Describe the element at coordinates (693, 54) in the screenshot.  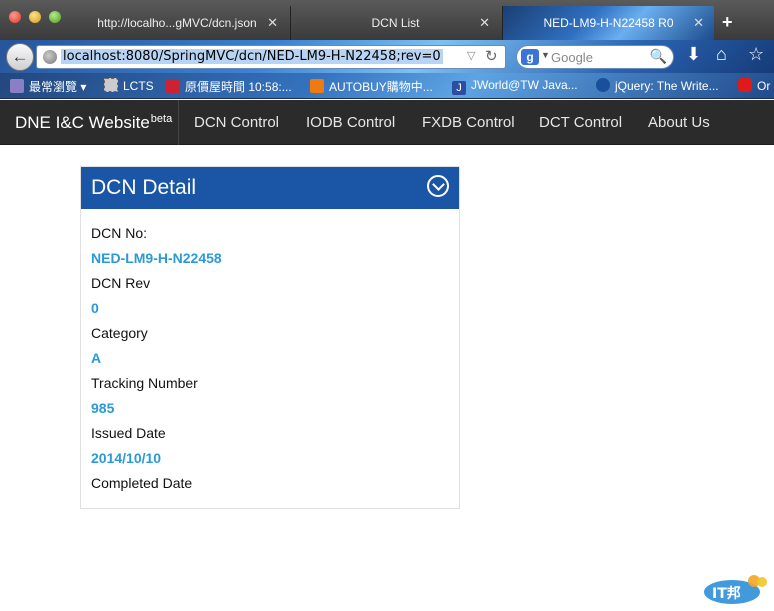
I see `download-icon: ⬇` at that location.